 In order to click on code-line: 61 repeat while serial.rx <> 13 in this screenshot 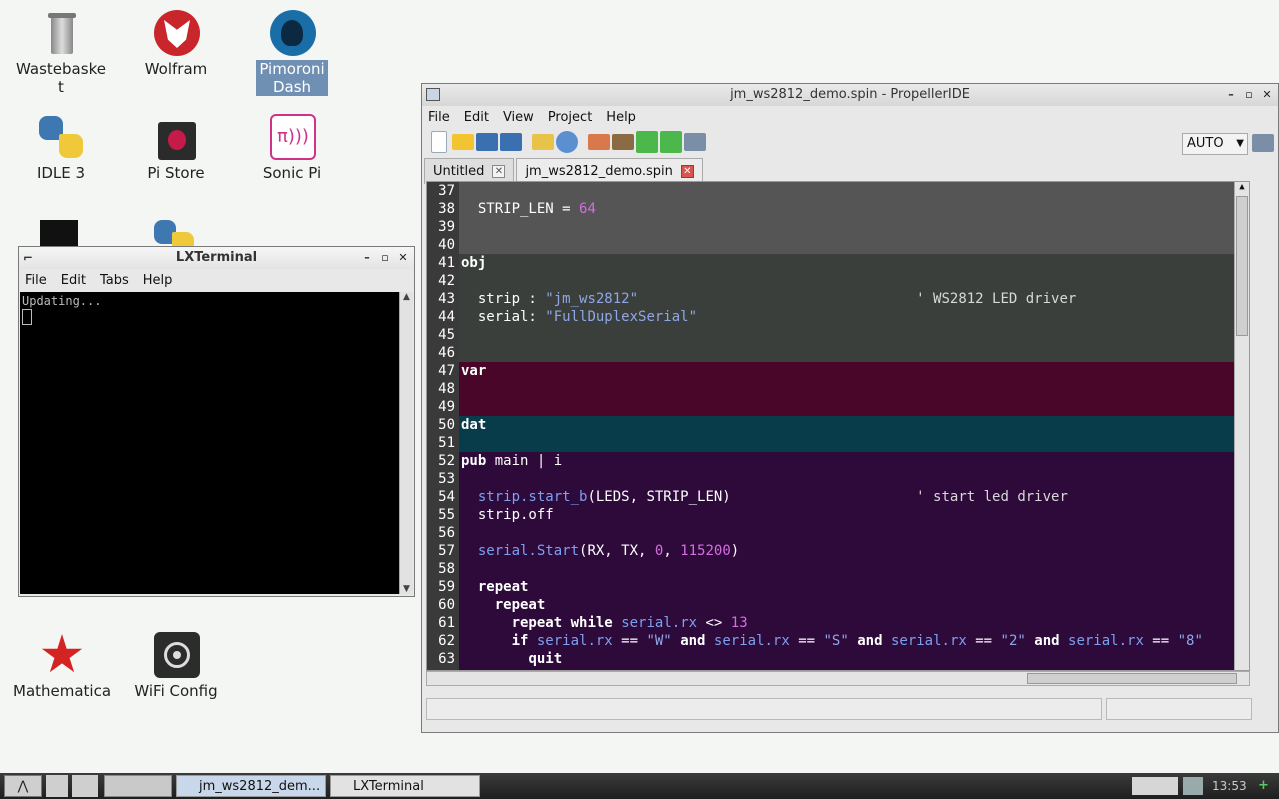, I will do `click(838, 623)`.